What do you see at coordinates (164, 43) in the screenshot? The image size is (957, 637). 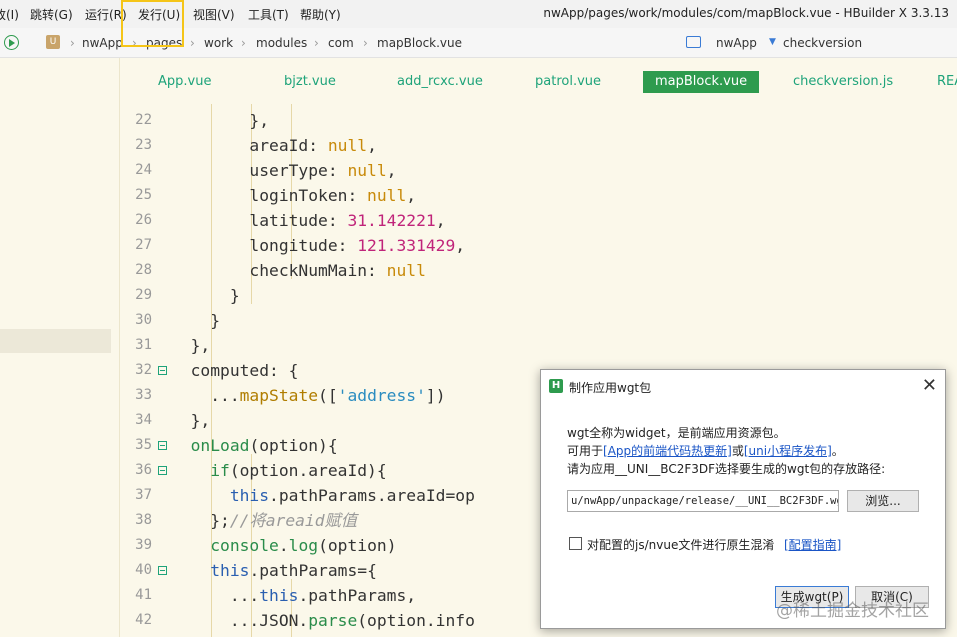 I see `breadcrumb-item-pages: pages` at bounding box center [164, 43].